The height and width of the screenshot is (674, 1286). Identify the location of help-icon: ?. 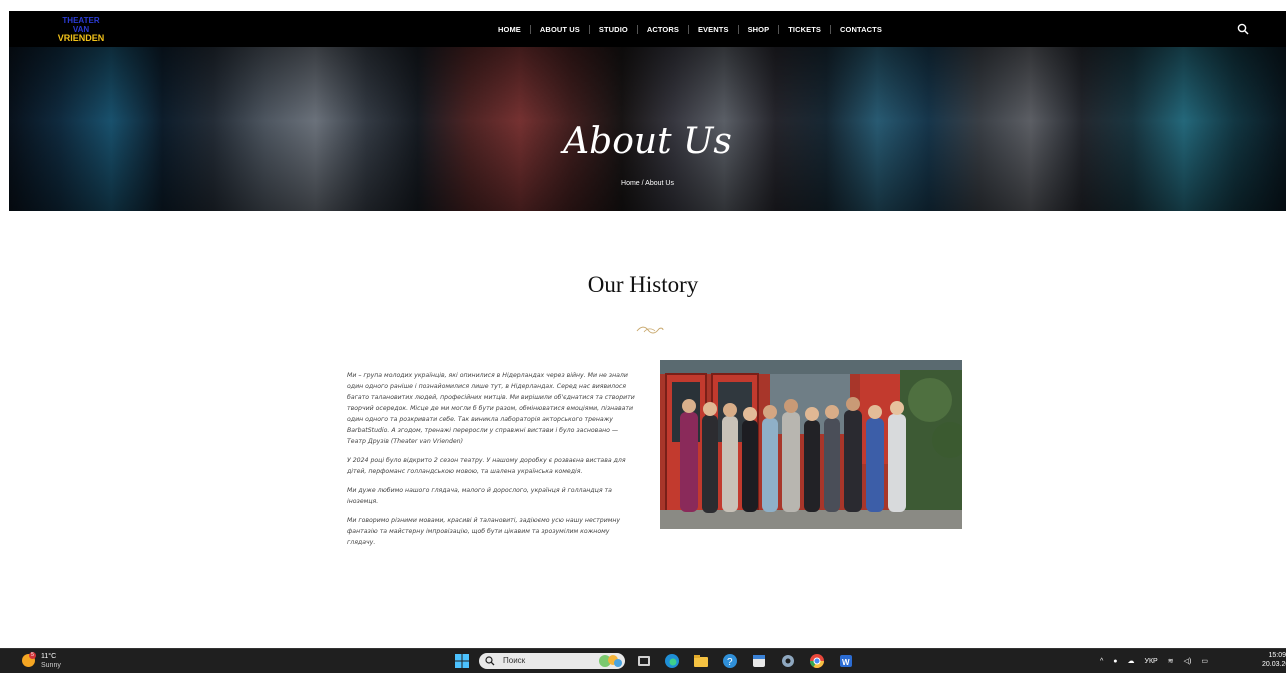
(730, 661).